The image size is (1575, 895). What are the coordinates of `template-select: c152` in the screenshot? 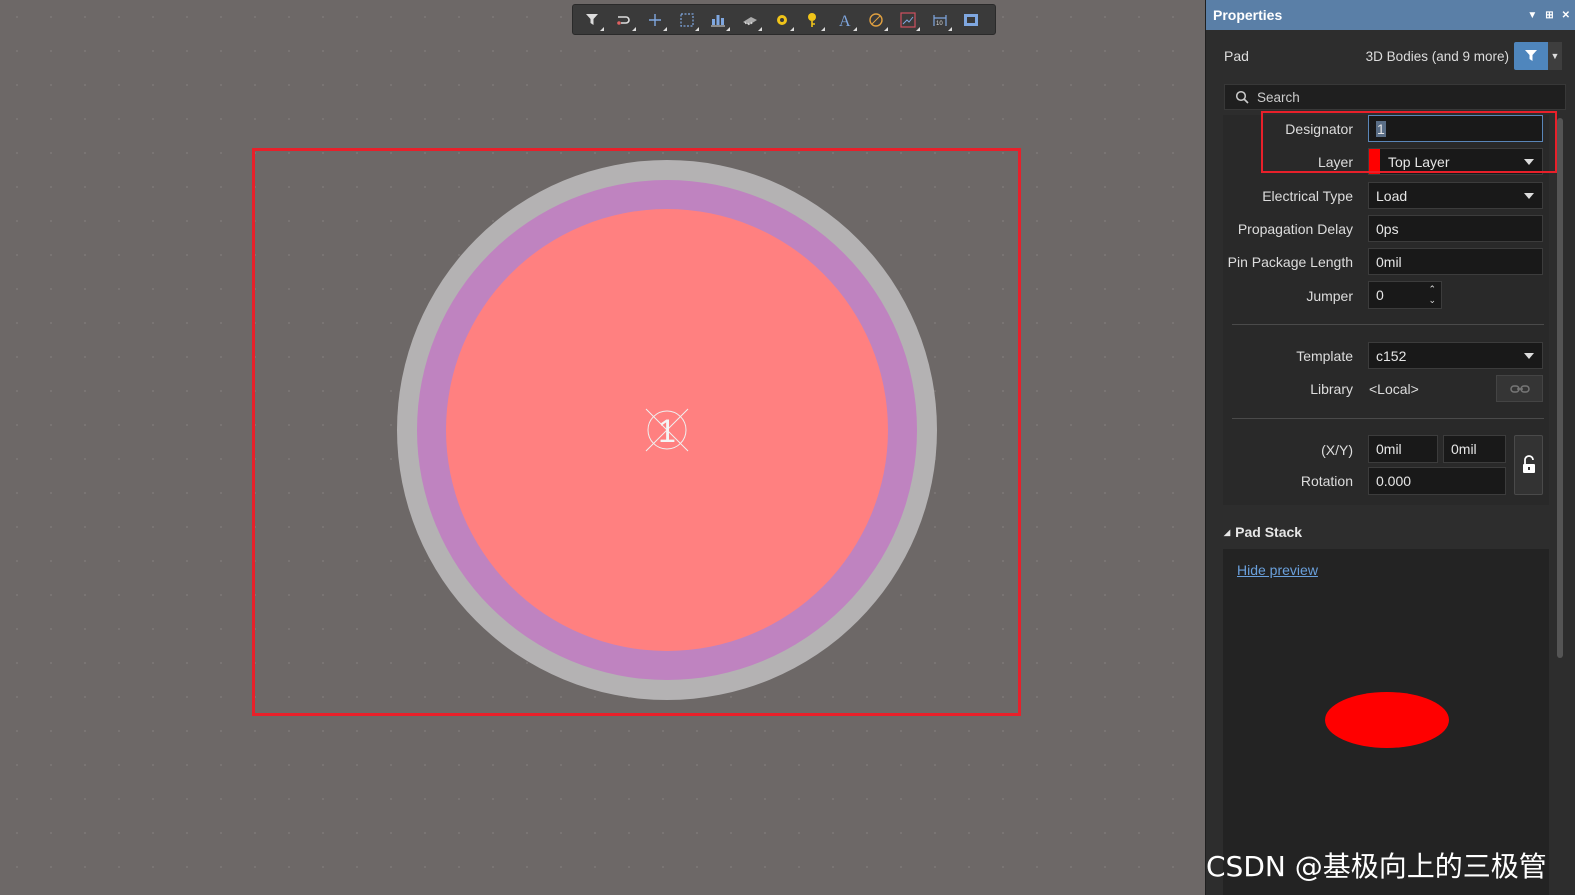 It's located at (1455, 355).